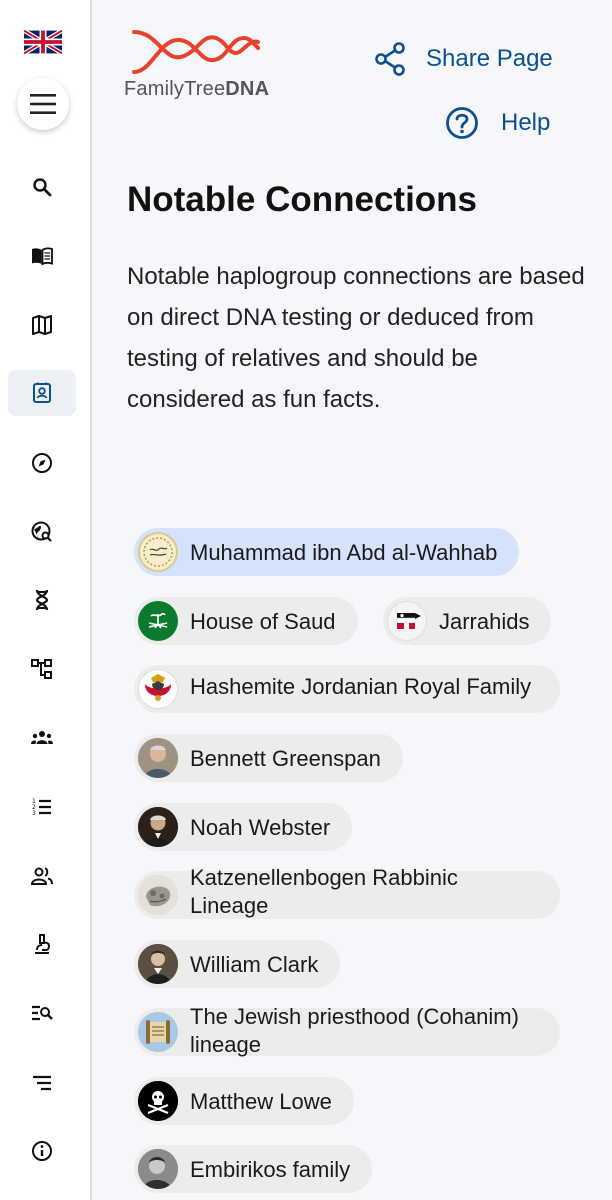 The image size is (612, 1200). Describe the element at coordinates (43, 42) in the screenshot. I see `uk-flag-icon` at that location.